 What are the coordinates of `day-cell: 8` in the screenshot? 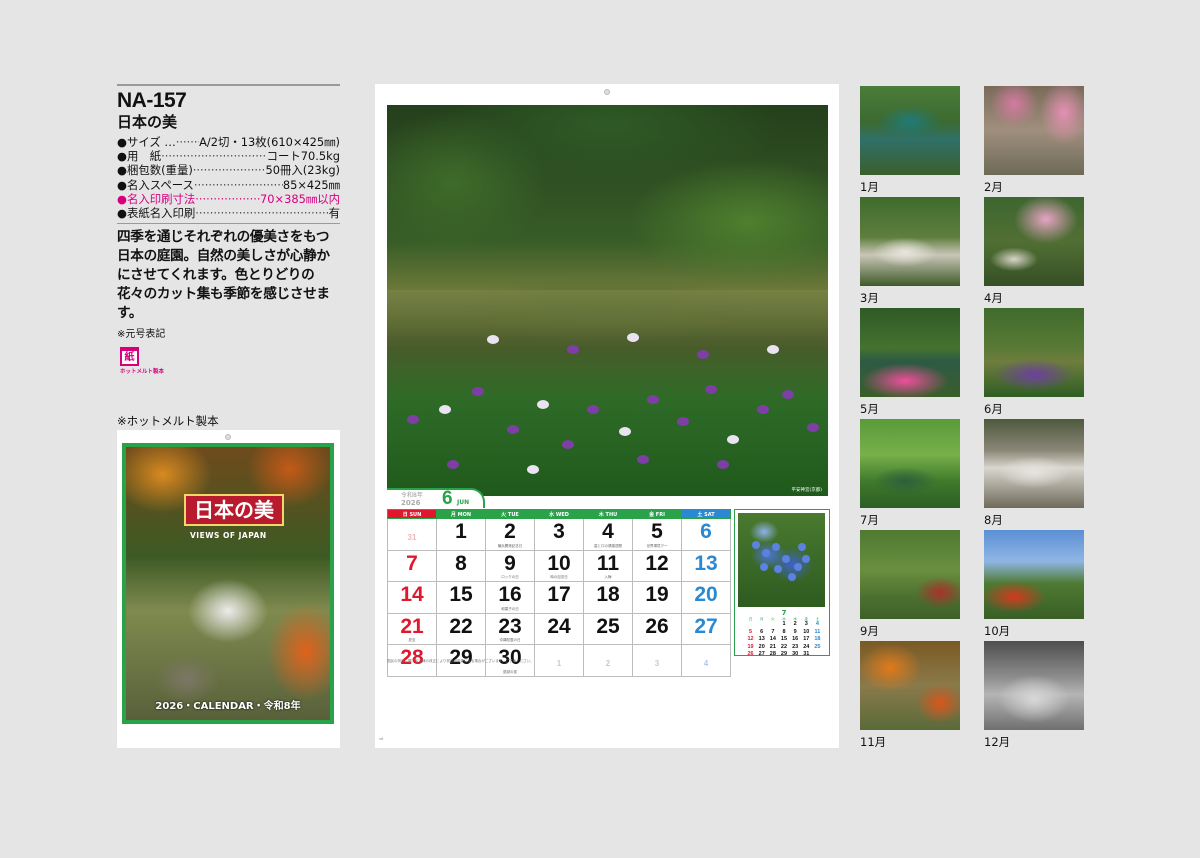 It's located at (461, 565).